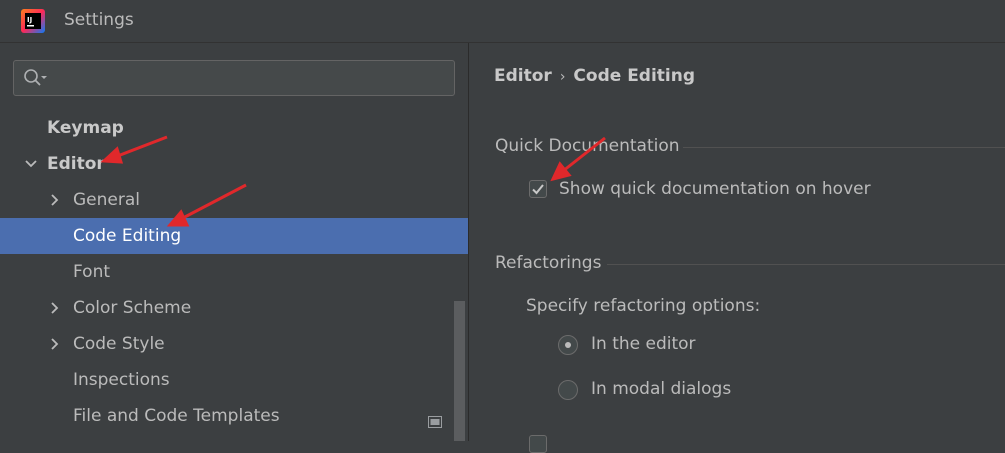  What do you see at coordinates (578, 159) in the screenshot?
I see `annotation-arrow-checkbox` at bounding box center [578, 159].